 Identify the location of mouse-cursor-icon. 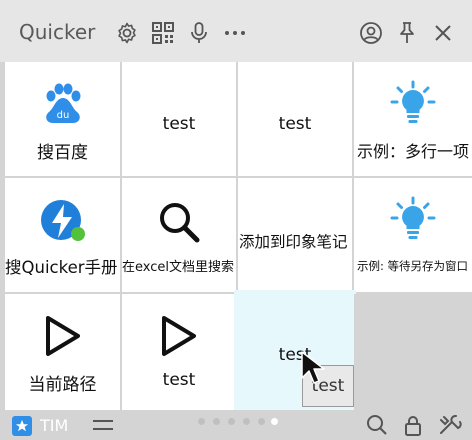
(313, 367).